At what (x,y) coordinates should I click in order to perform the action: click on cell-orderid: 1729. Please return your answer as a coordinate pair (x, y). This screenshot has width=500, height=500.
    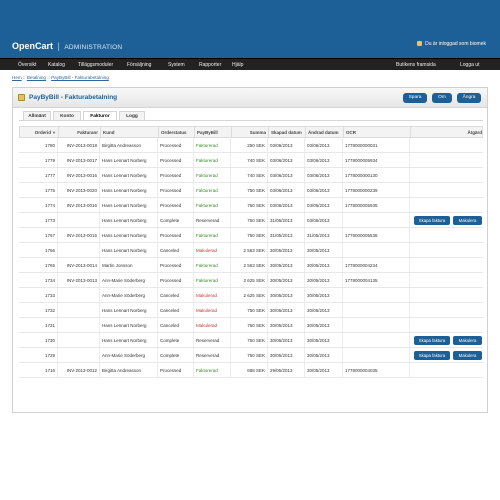
    Looking at the image, I should click on (49, 355).